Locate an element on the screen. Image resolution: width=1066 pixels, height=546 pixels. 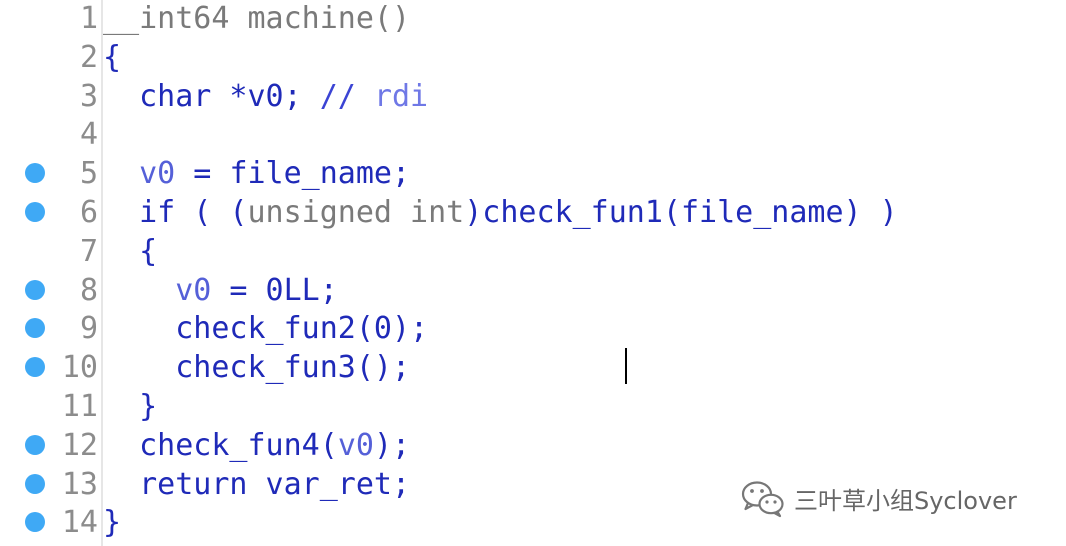
line-number: 10 is located at coordinates (79, 368).